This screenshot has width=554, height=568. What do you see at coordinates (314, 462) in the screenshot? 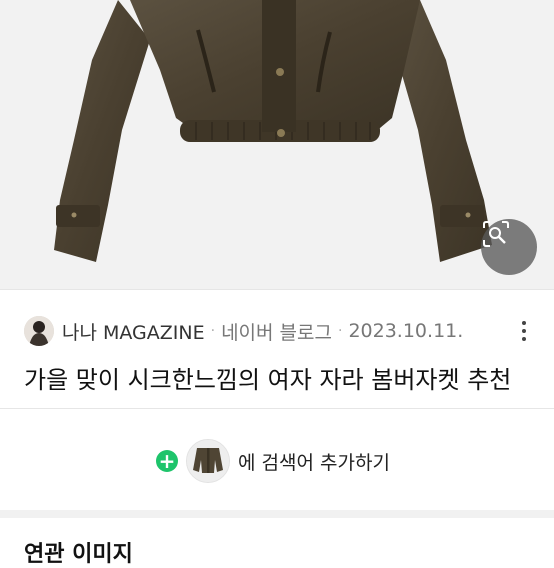
I see `add-search-label: 에 검색어 추가하기` at bounding box center [314, 462].